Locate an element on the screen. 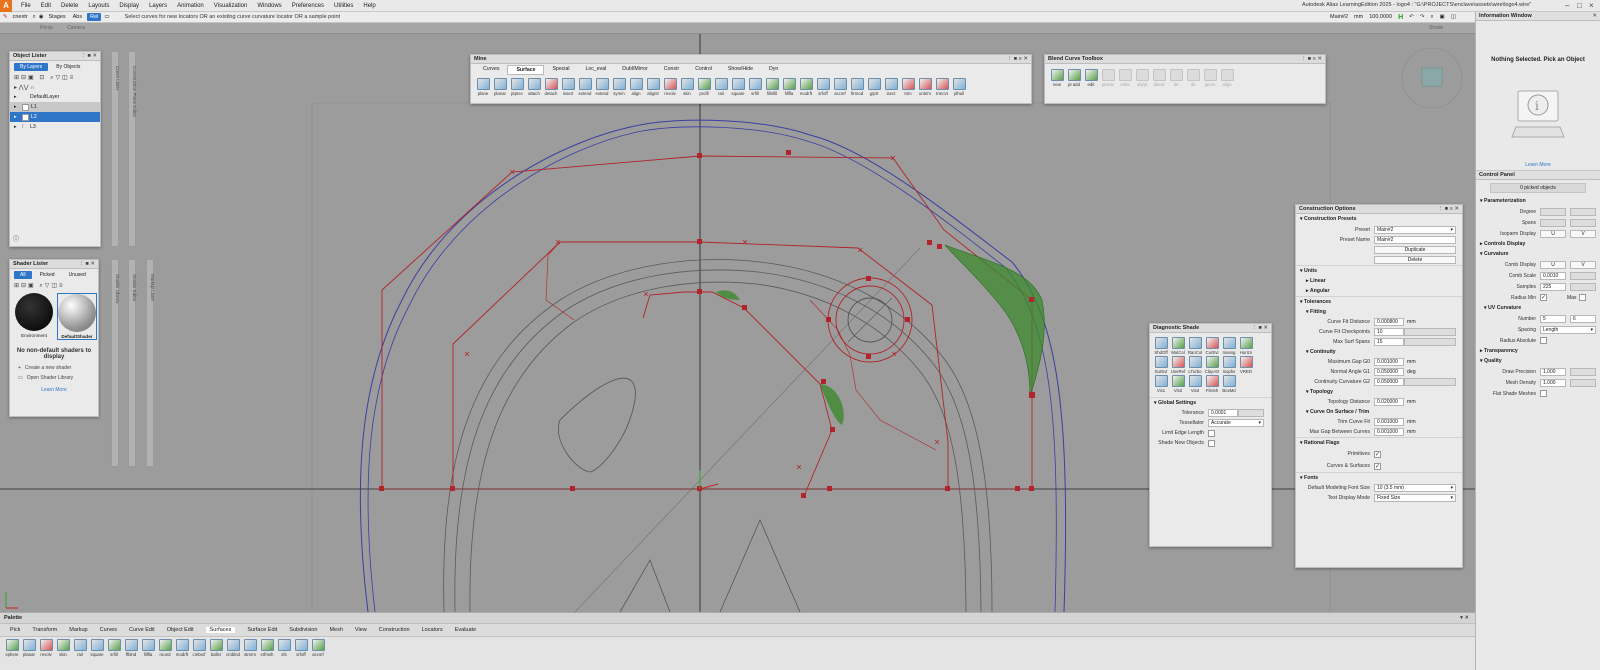 Image resolution: width=1600 pixels, height=670 pixels. menu-file: File is located at coordinates (26, 6).